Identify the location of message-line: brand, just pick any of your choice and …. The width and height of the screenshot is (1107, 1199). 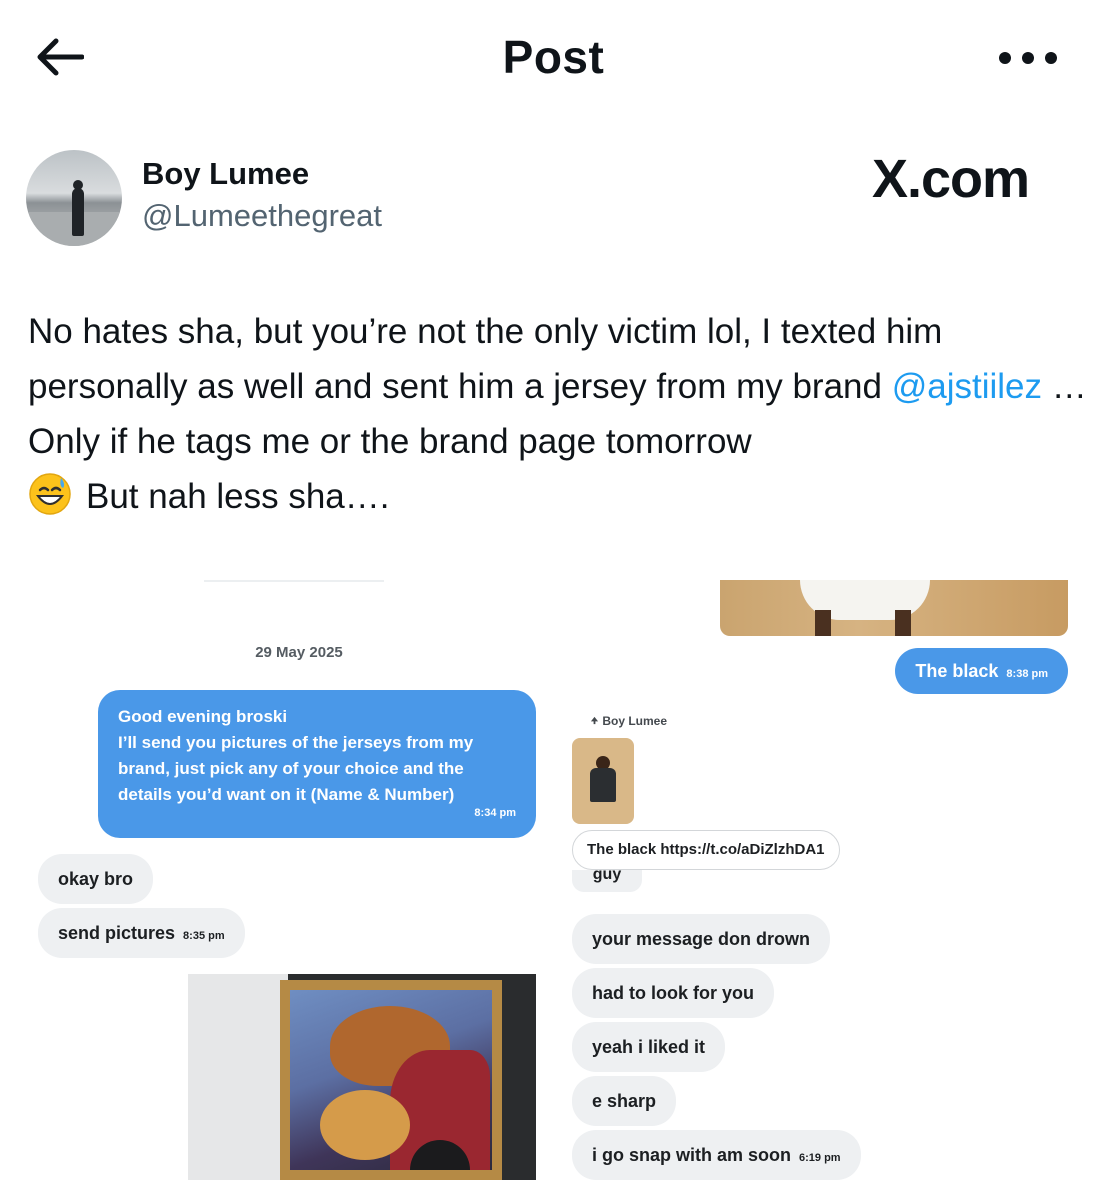
(291, 768).